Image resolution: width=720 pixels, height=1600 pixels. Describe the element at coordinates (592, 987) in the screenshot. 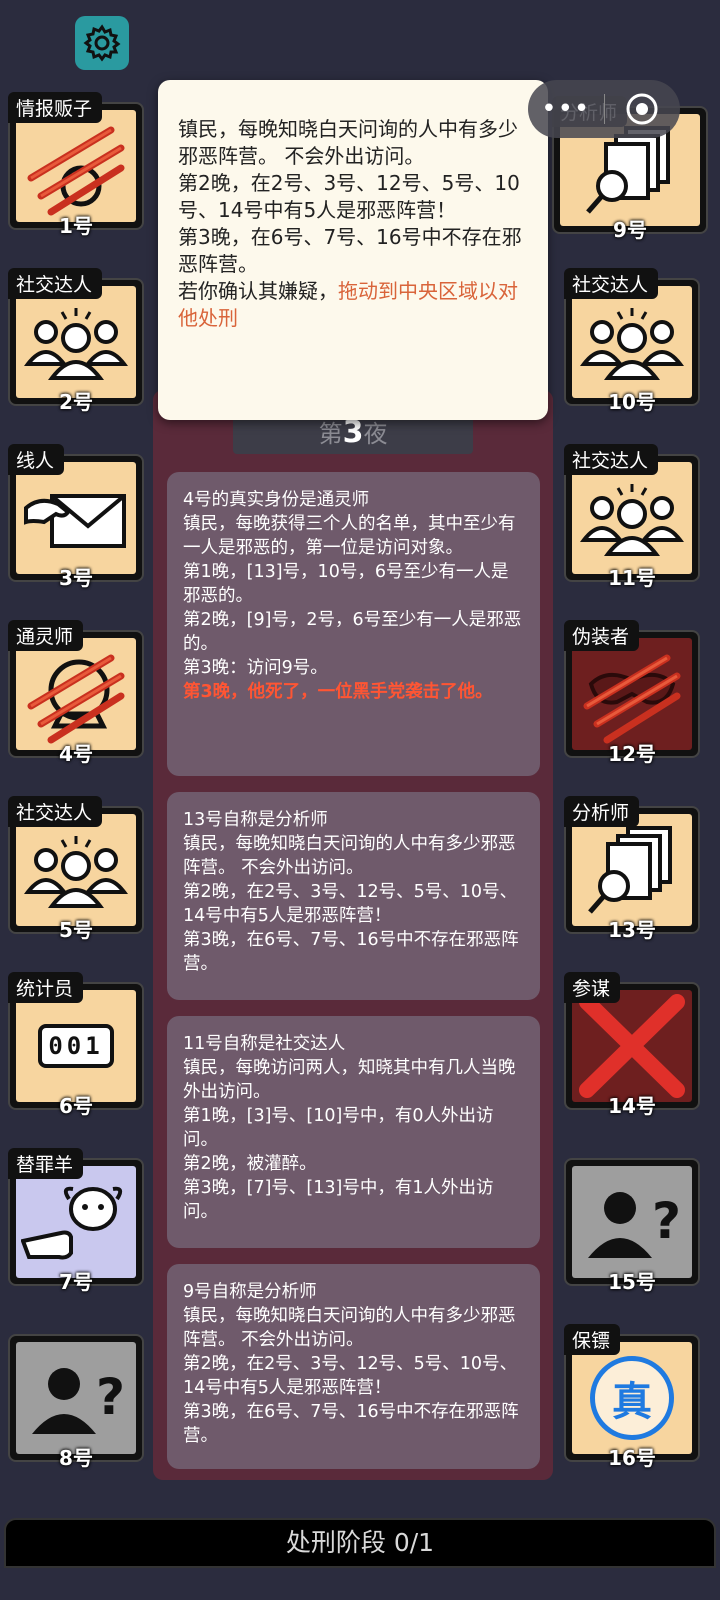

I see `role-label: 参谋` at that location.